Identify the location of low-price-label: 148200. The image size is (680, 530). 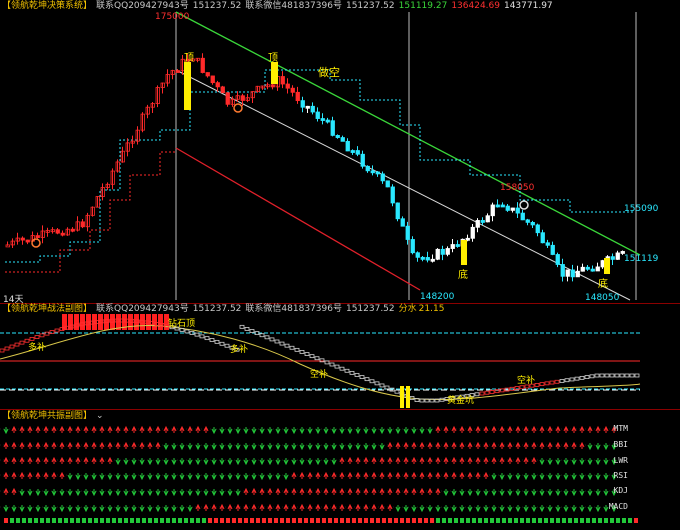
(437, 297).